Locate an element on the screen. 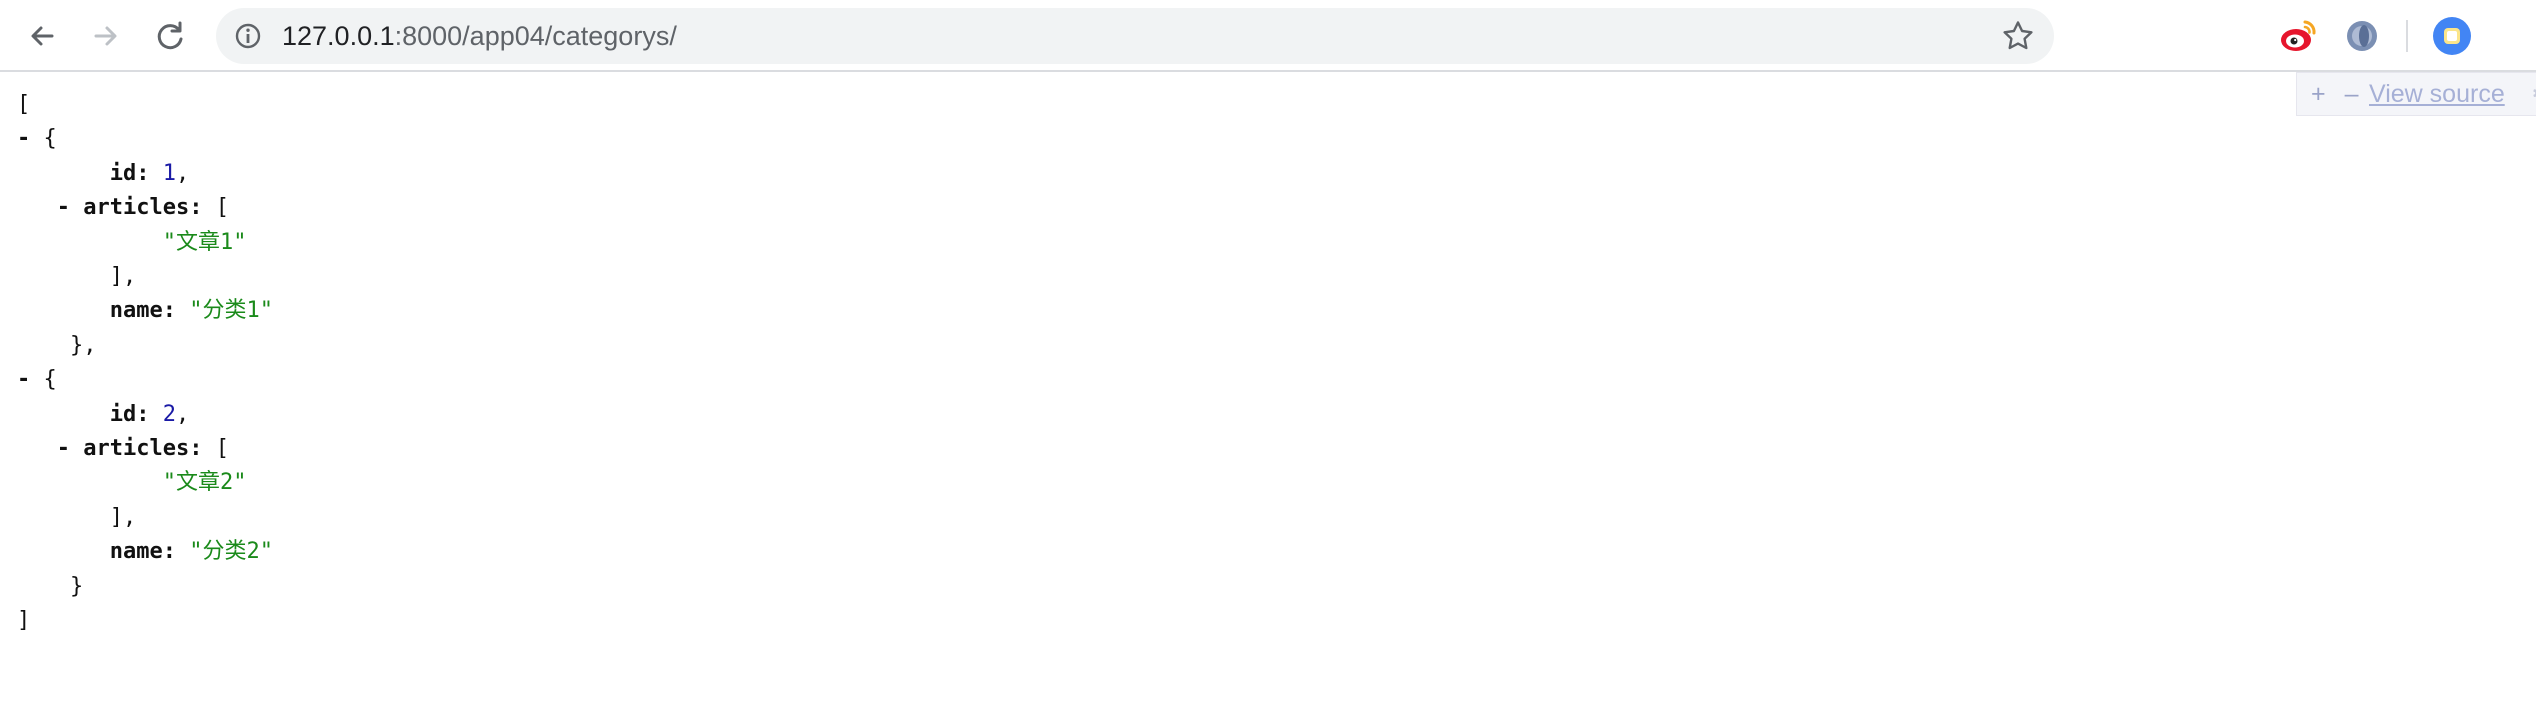  extension-icon is located at coordinates (2362, 36).